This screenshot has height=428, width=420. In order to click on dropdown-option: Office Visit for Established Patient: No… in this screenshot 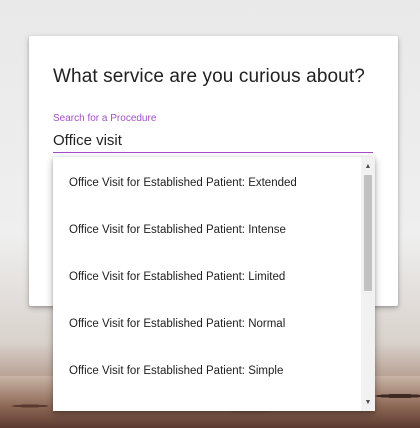, I will do `click(206, 323)`.